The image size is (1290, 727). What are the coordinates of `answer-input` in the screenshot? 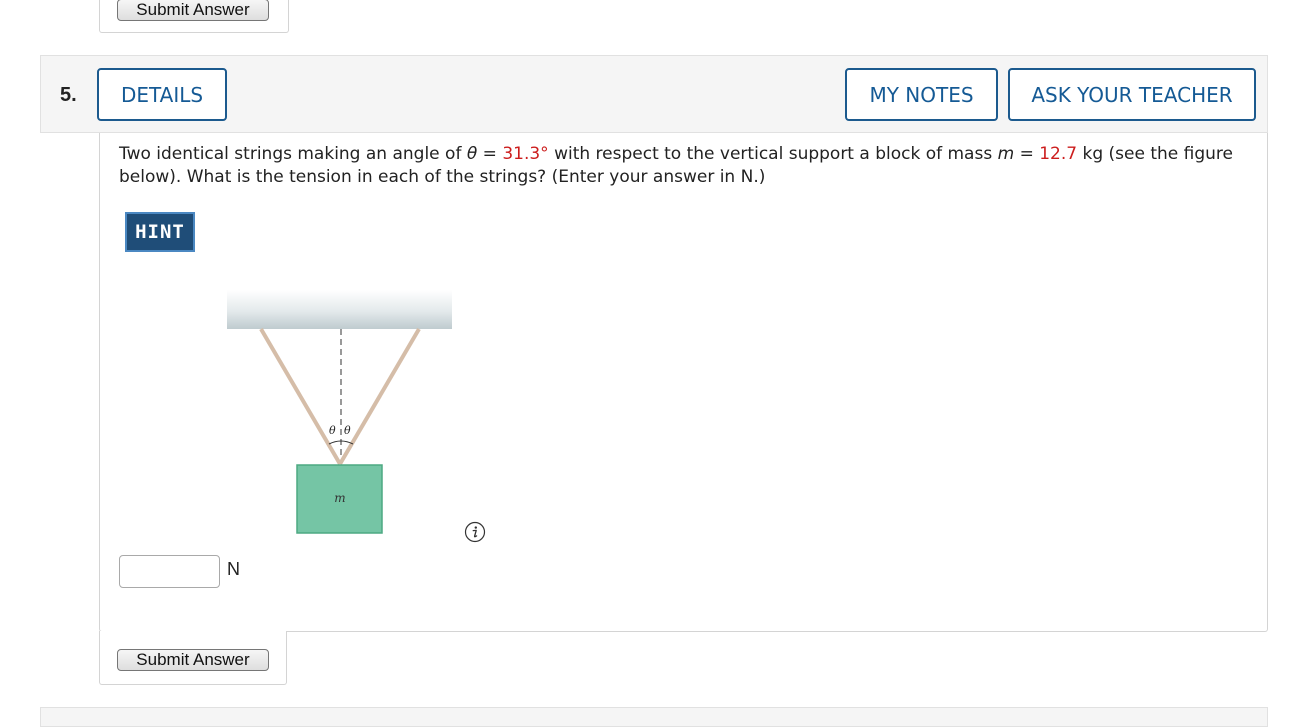 It's located at (169, 571).